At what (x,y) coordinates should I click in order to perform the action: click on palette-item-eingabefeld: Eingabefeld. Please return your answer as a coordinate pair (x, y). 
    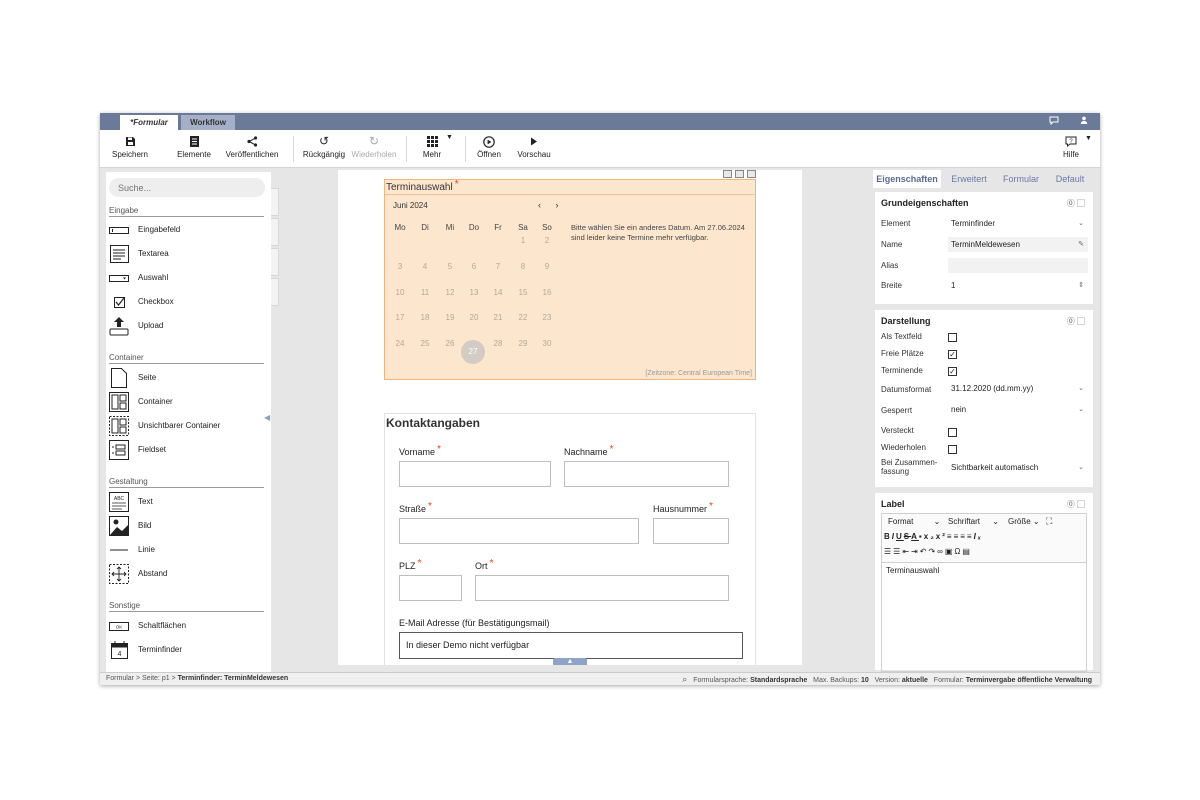
    Looking at the image, I should click on (184, 230).